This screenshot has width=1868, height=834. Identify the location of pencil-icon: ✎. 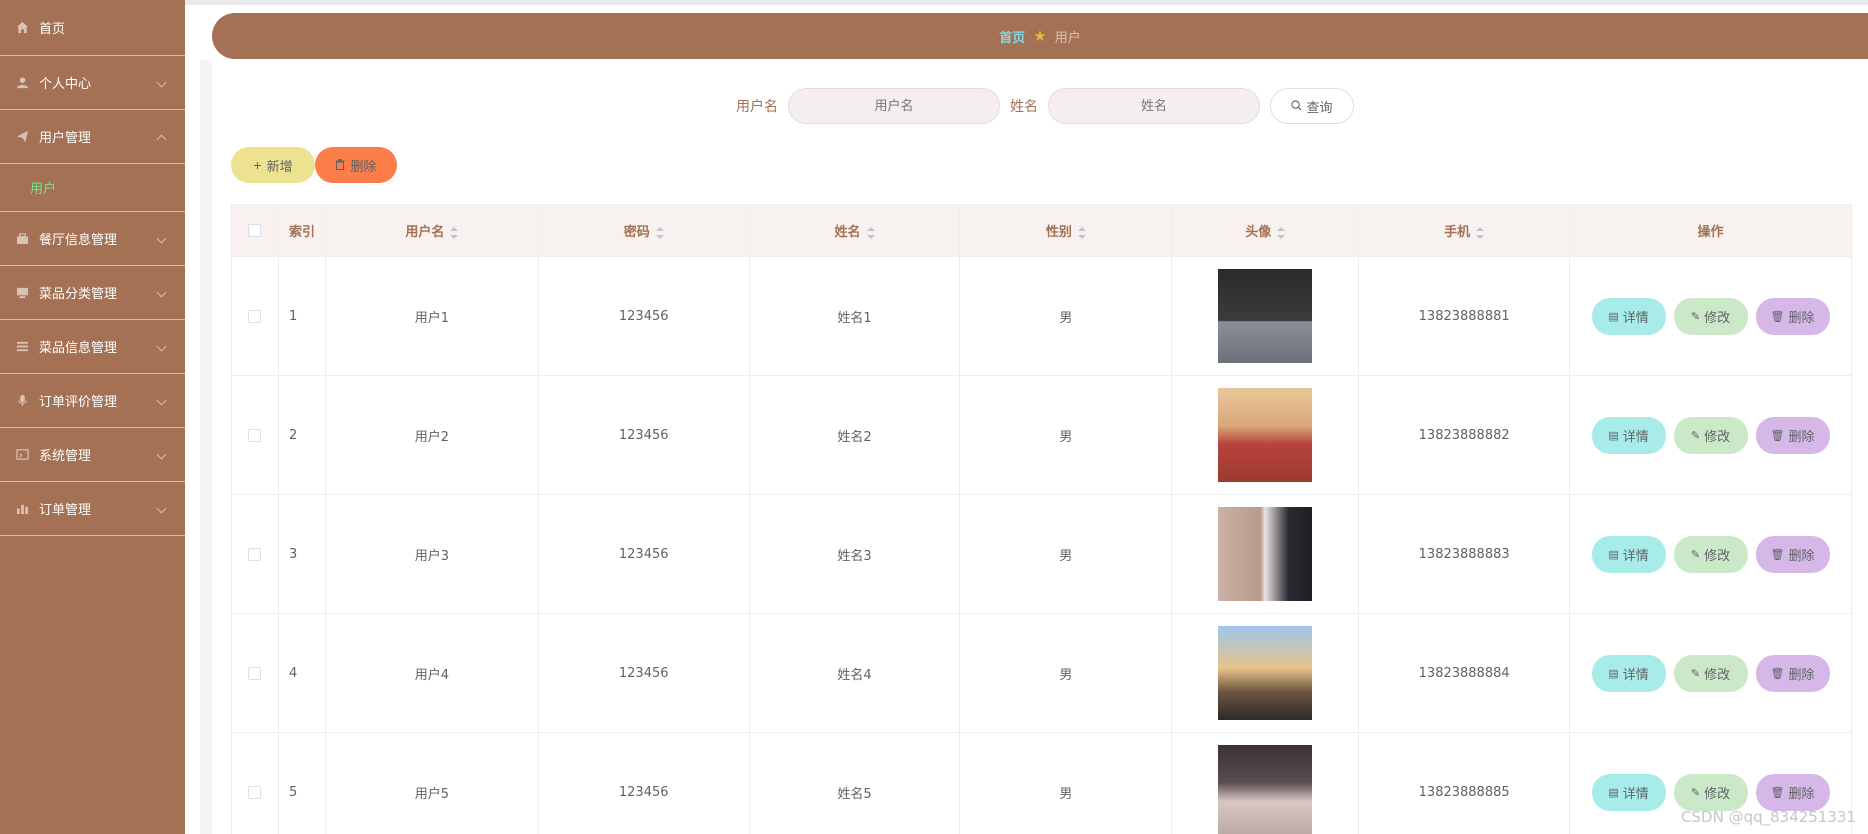
(1695, 673).